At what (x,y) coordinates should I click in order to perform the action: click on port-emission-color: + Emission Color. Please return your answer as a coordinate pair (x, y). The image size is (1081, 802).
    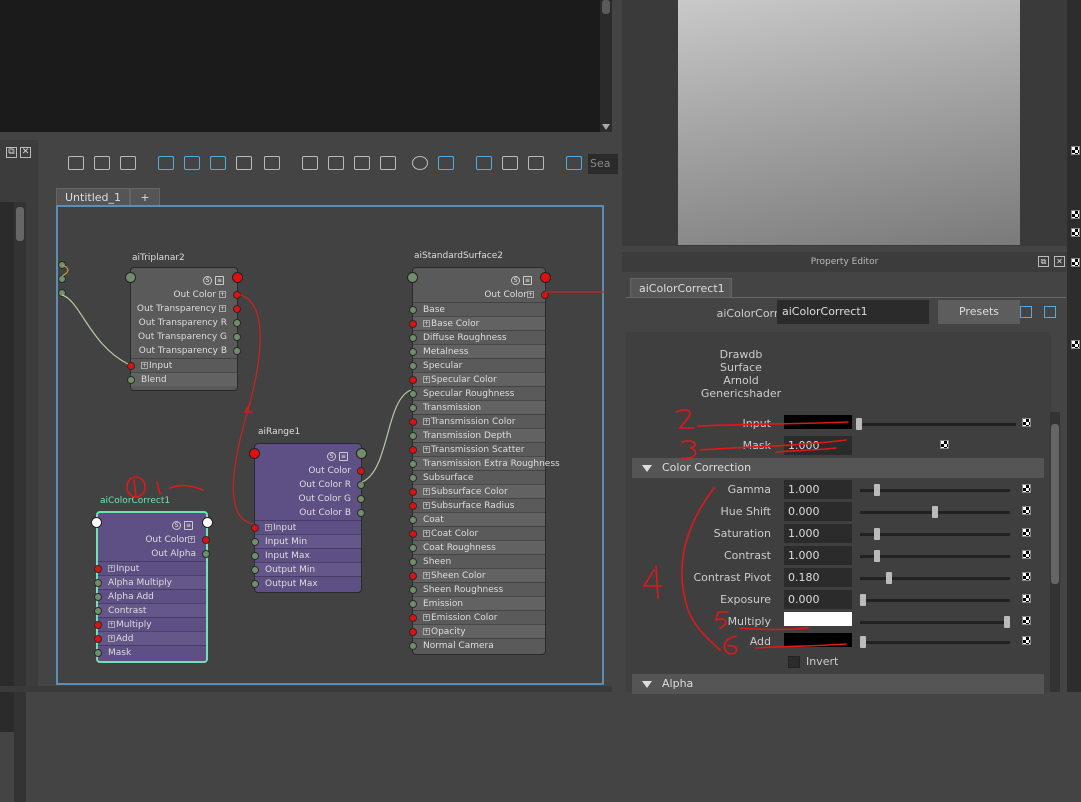
    Looking at the image, I should click on (477, 617).